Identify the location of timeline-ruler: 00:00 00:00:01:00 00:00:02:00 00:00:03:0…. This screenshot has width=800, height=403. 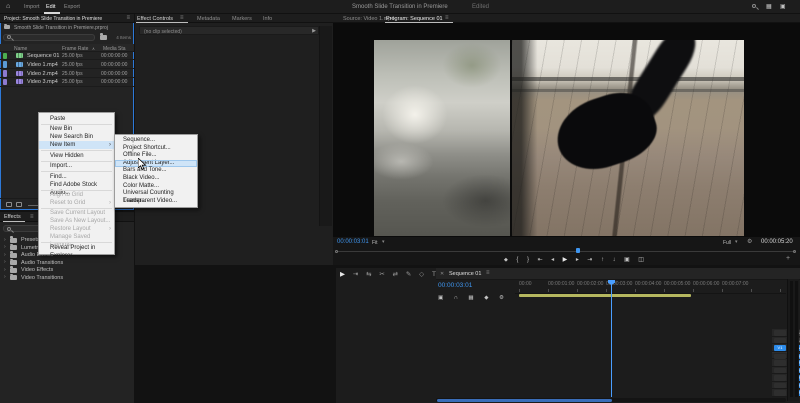
(650, 286).